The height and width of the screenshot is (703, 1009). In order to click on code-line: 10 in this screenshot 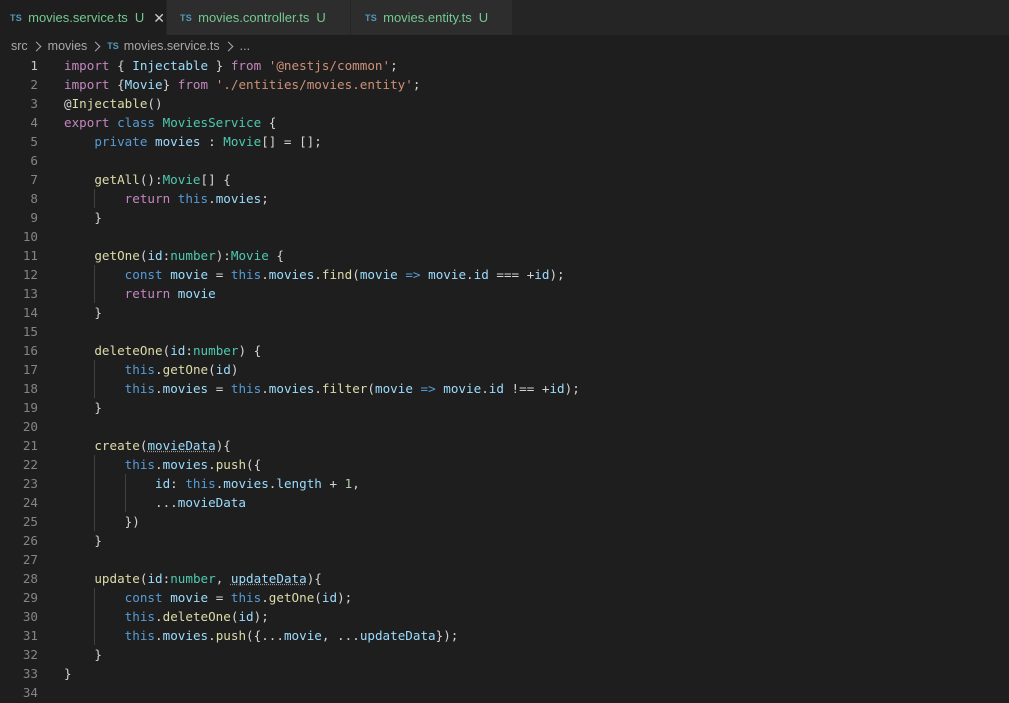, I will do `click(504, 236)`.